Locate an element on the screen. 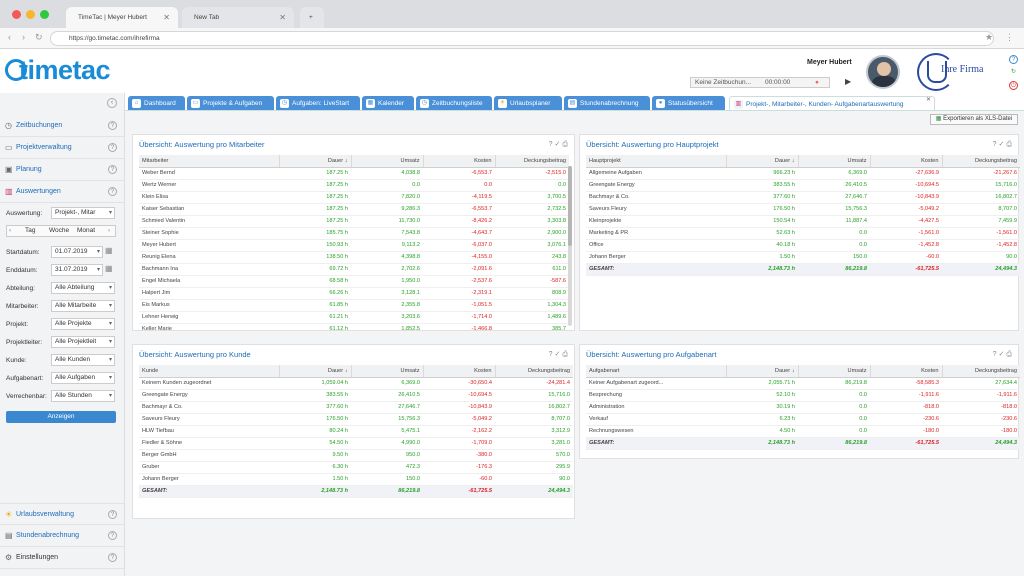  time-tracker: Keine Zeitbuchun... 00:00:00 ● is located at coordinates (760, 82).